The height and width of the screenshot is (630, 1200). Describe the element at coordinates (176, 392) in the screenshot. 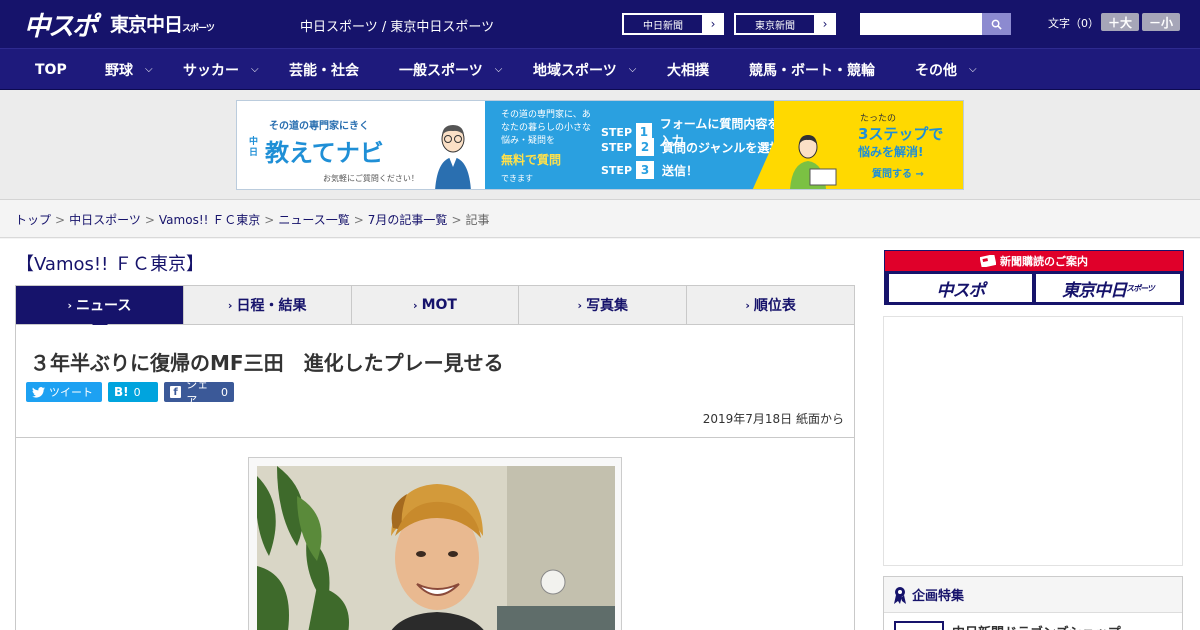

I see `facebook-icon: f` at that location.